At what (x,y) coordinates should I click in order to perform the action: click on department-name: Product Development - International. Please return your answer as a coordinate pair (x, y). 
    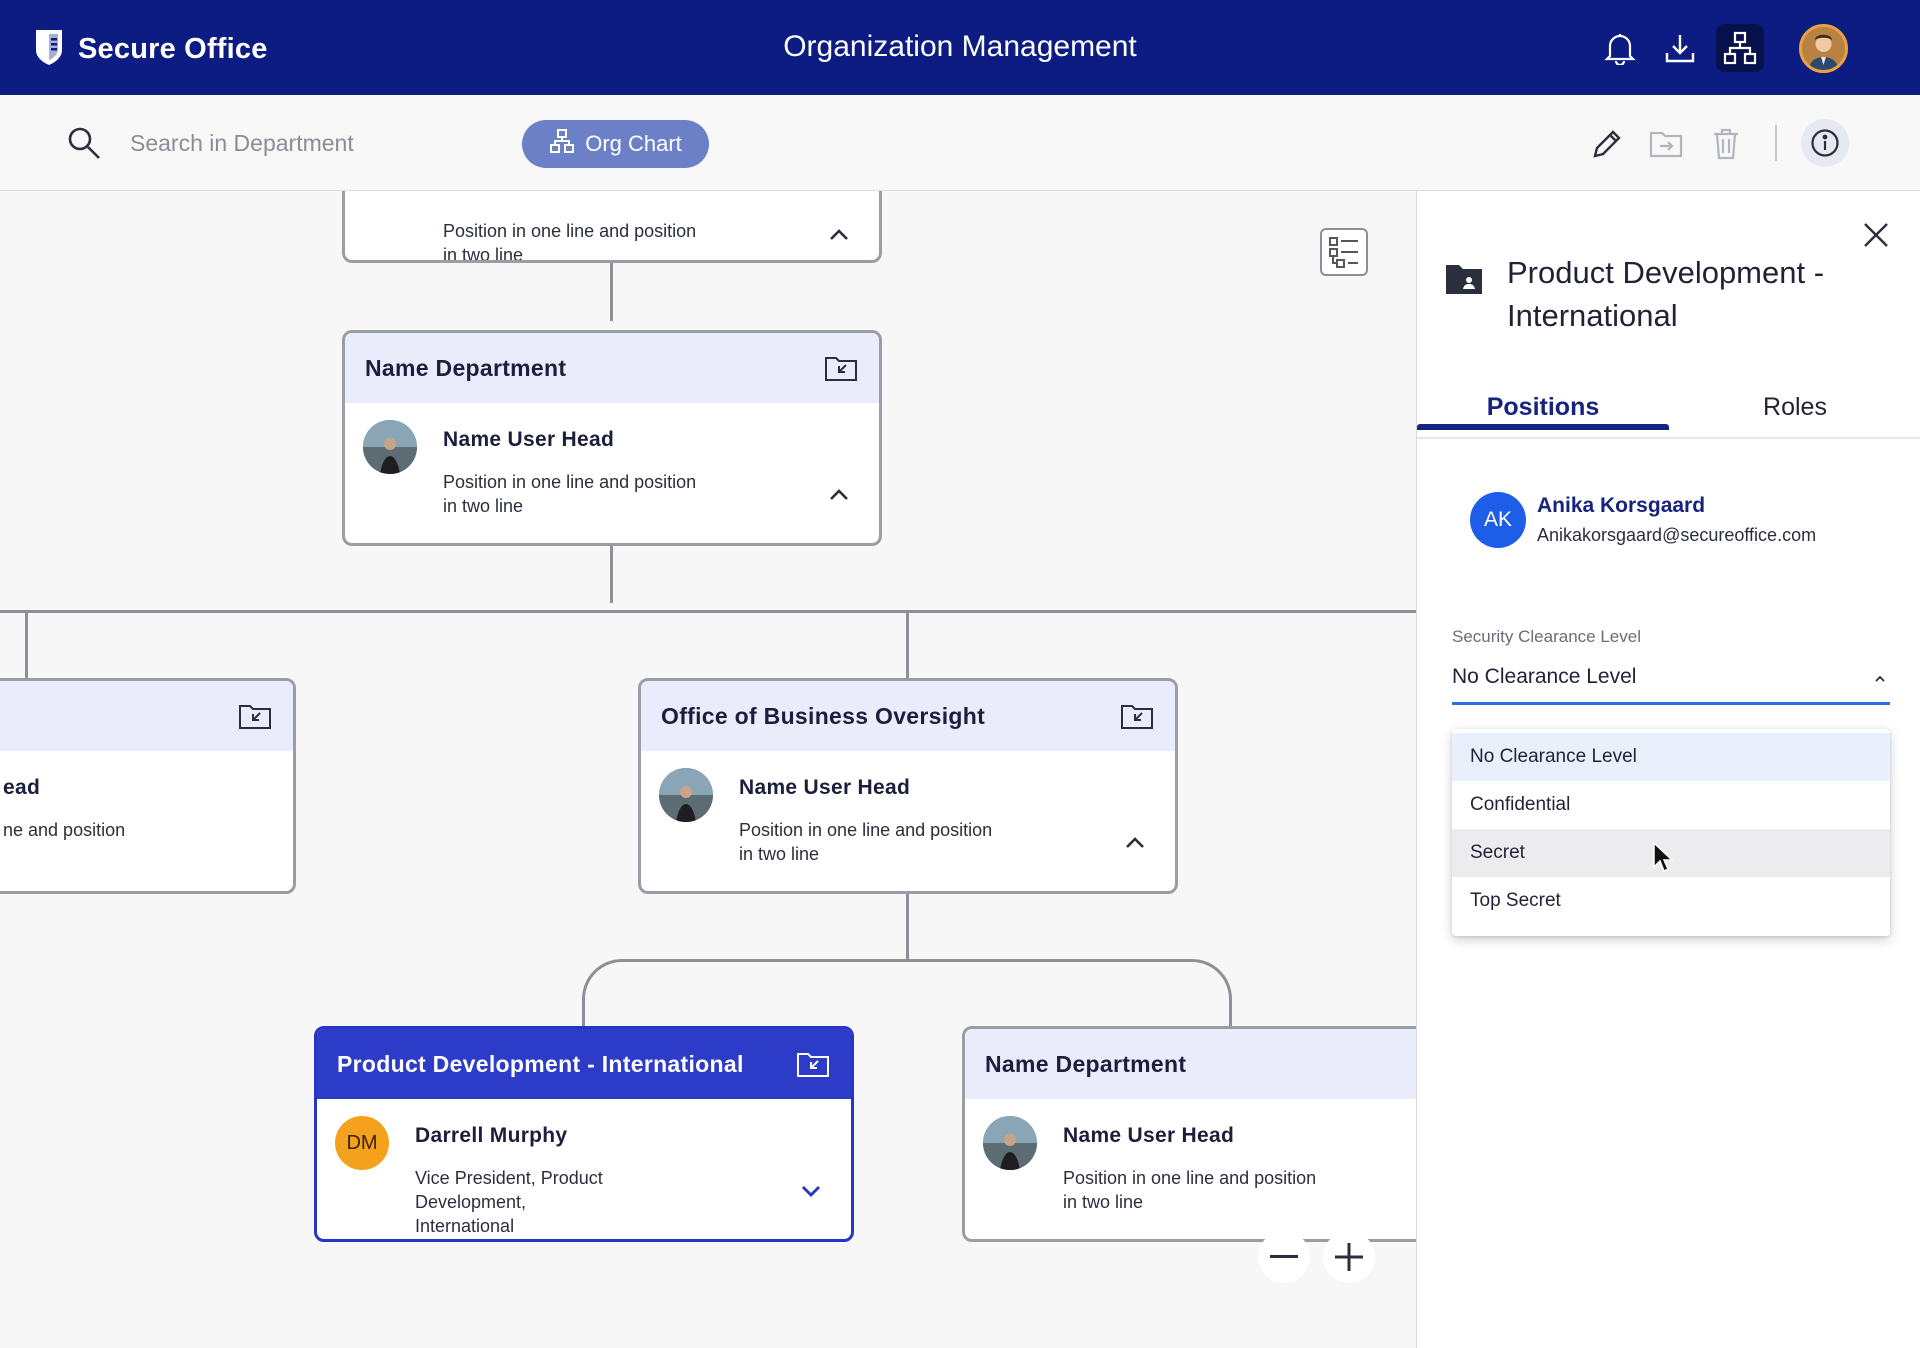
    Looking at the image, I should click on (540, 1063).